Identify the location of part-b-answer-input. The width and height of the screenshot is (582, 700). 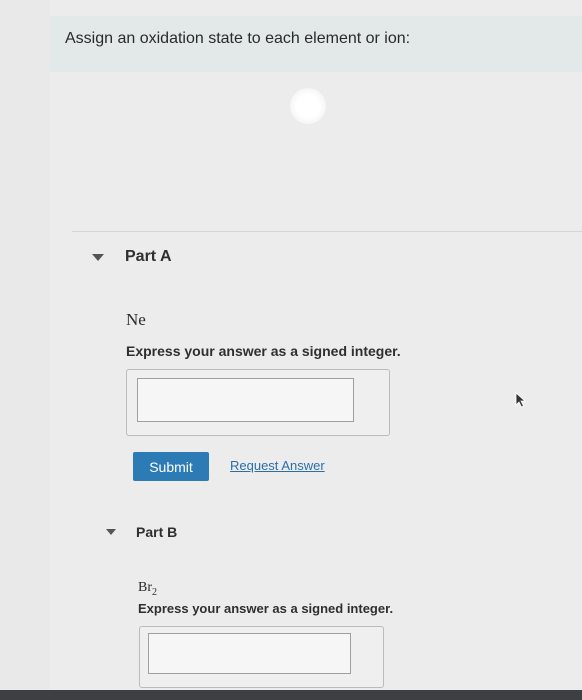
(249, 653).